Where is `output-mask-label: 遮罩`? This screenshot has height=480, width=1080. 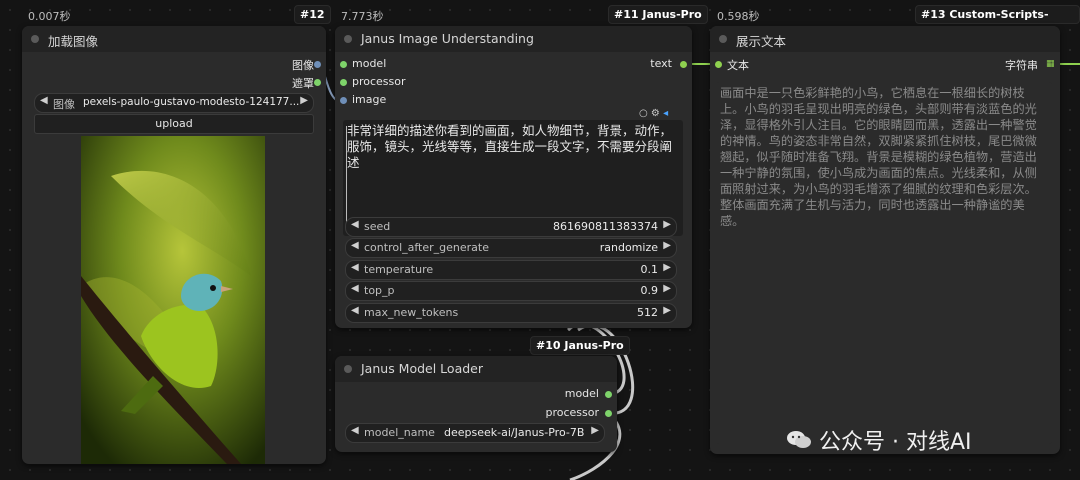
output-mask-label: 遮罩 is located at coordinates (303, 83).